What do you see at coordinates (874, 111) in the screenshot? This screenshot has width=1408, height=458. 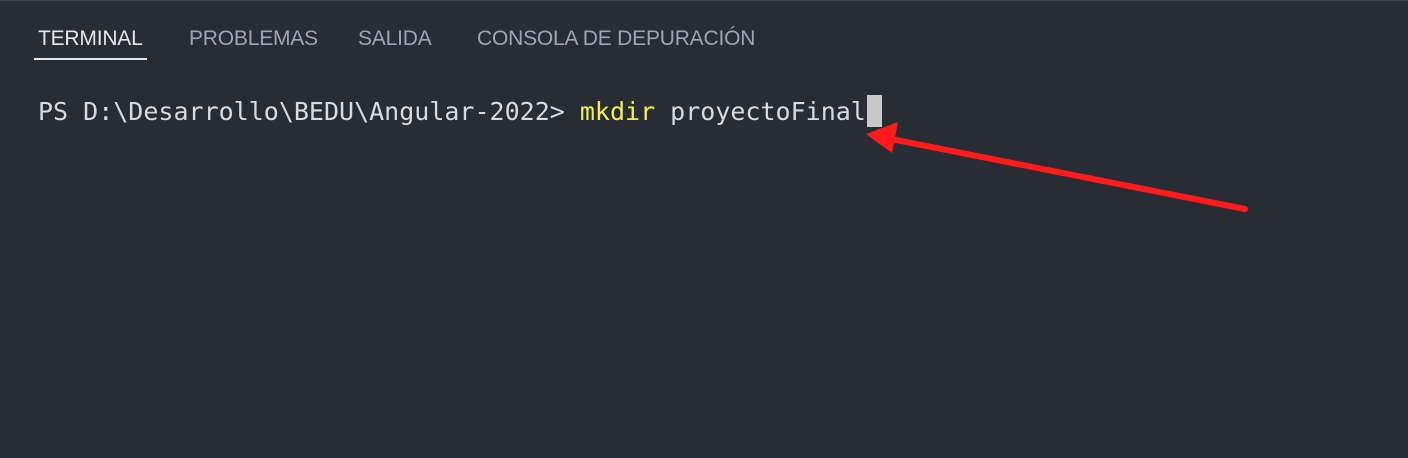 I see `terminal-cursor` at bounding box center [874, 111].